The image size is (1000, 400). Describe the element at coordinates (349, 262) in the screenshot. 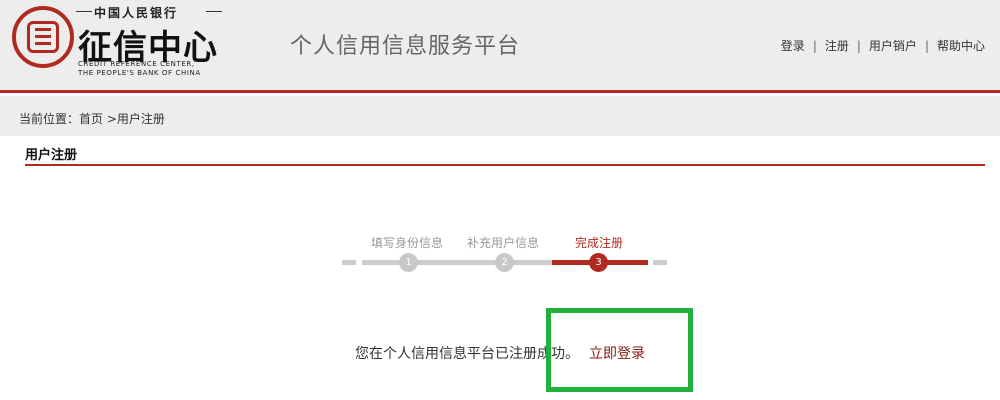

I see `progress-track-start` at that location.